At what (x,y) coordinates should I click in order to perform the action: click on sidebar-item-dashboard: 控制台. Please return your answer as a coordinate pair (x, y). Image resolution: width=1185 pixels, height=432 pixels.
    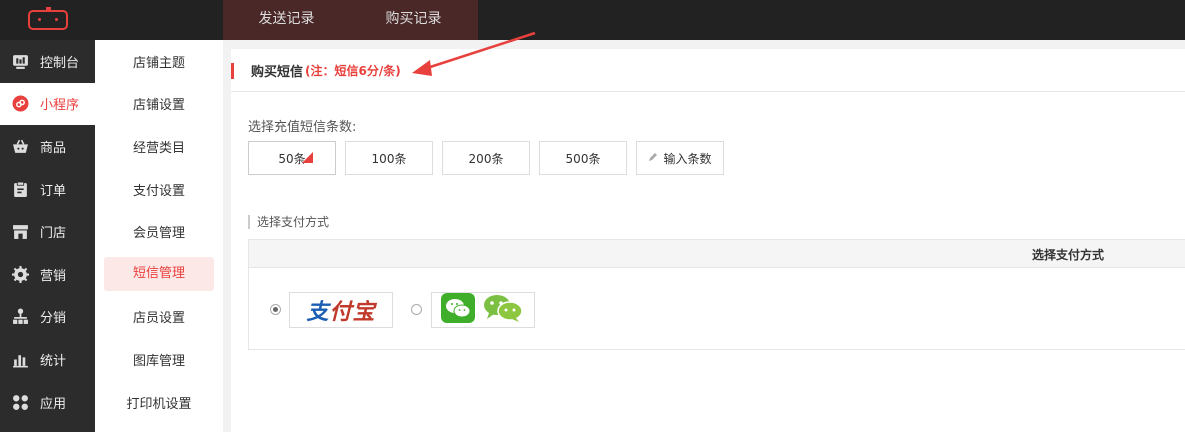
    Looking at the image, I should click on (47, 61).